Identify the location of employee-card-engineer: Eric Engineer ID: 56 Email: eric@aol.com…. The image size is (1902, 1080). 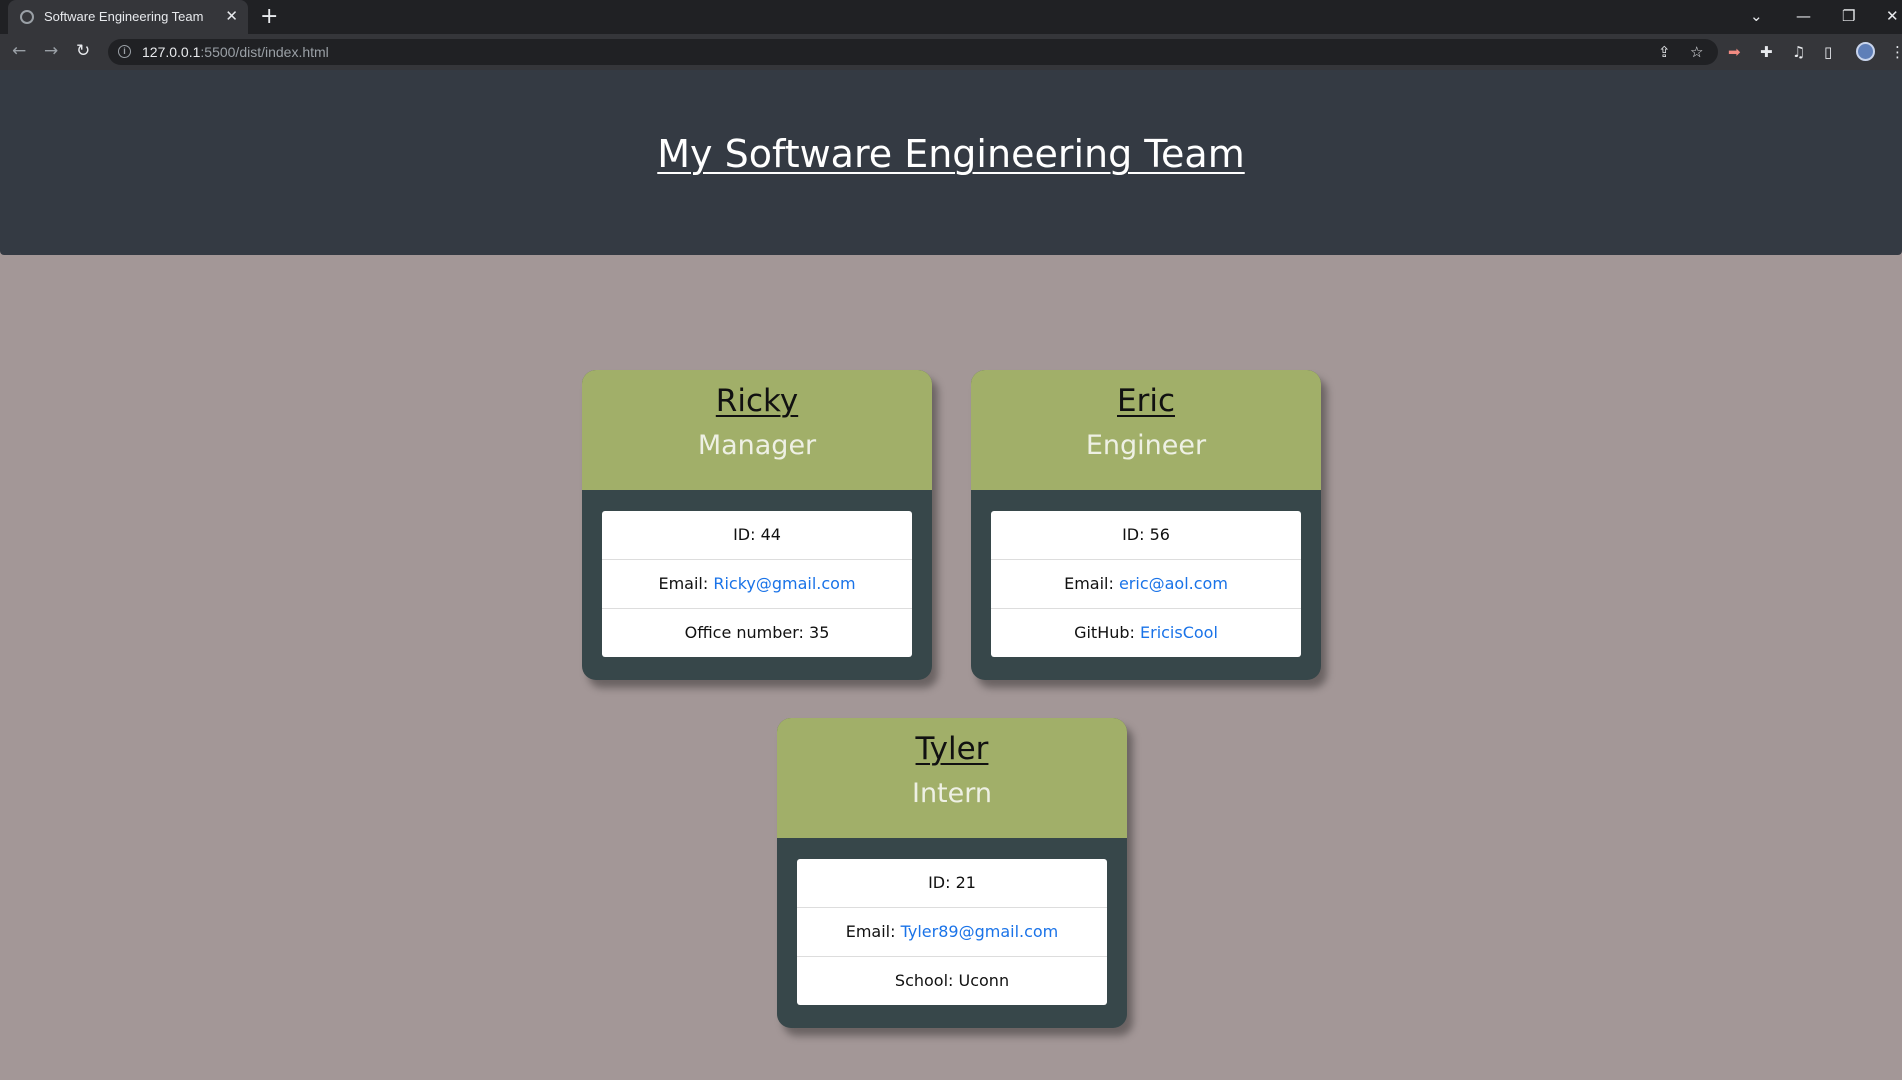
(1146, 525).